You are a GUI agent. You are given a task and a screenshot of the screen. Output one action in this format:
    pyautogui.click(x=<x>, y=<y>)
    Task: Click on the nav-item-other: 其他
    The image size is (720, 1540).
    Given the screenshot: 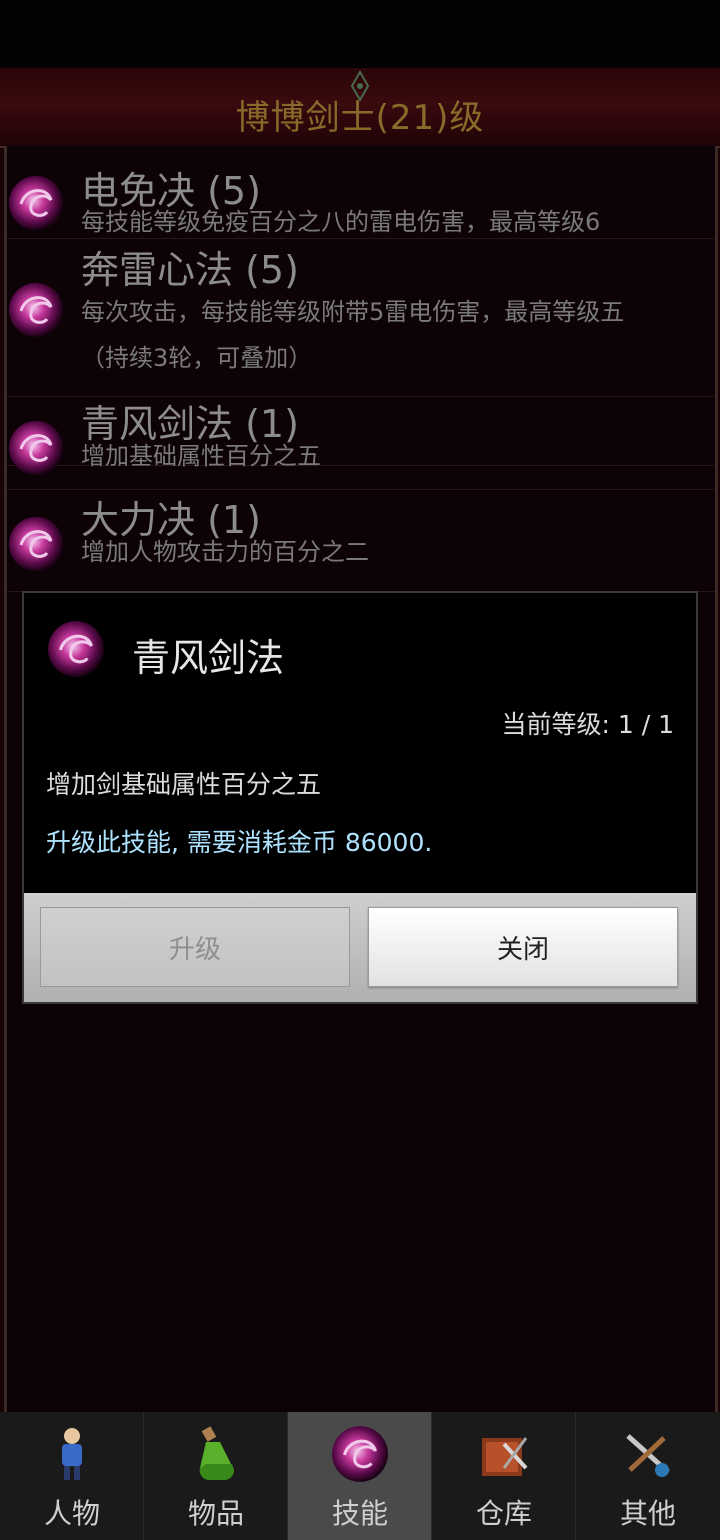 What is the action you would take?
    pyautogui.click(x=648, y=1476)
    